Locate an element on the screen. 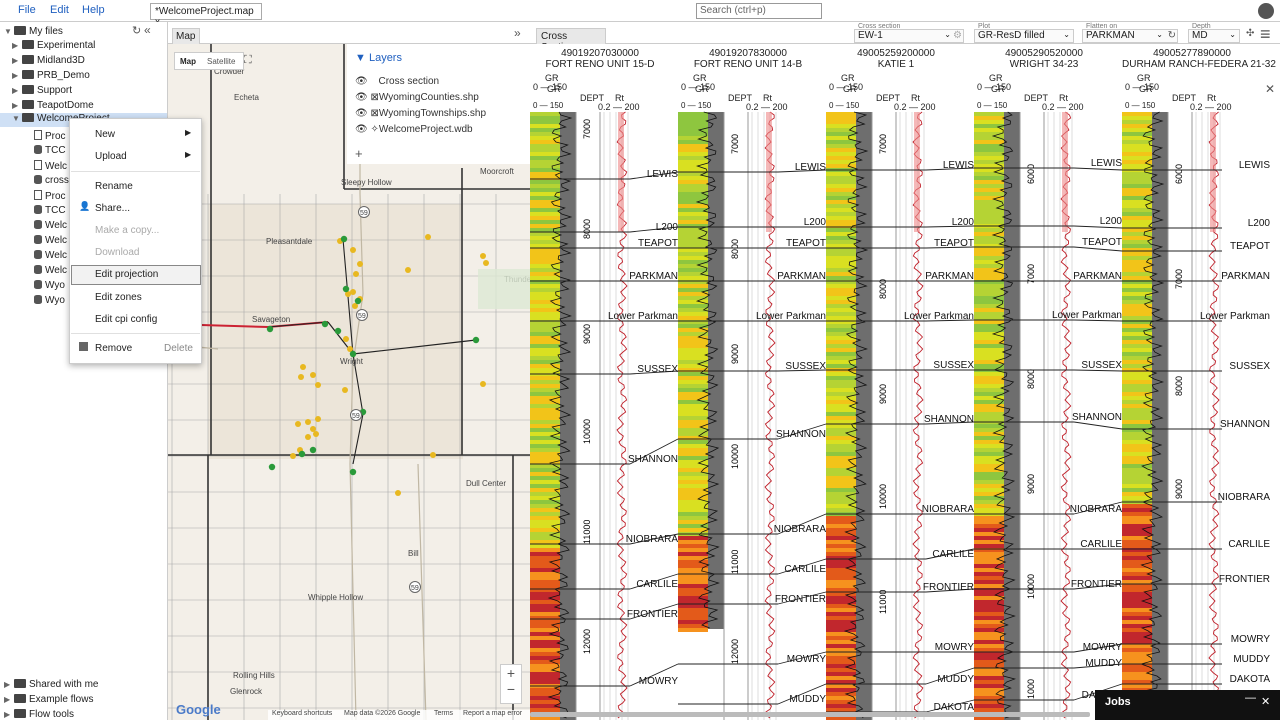 Image resolution: width=1280 pixels, height=720 pixels. layer-item: 👁 ✧WelcomeProject.wdb is located at coordinates (414, 129).